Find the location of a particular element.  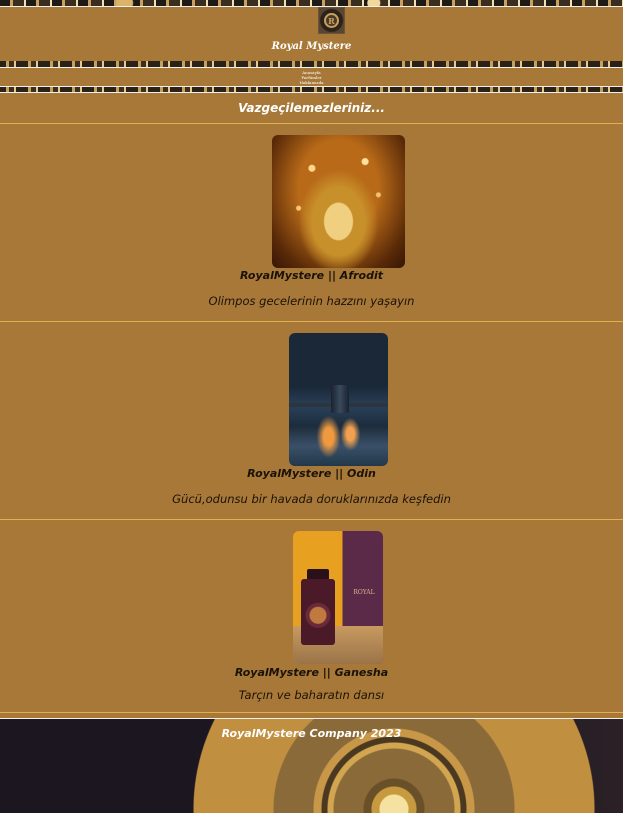

nav-bar: Anasayfa Parfümler Hakkımızda is located at coordinates (311, 77).